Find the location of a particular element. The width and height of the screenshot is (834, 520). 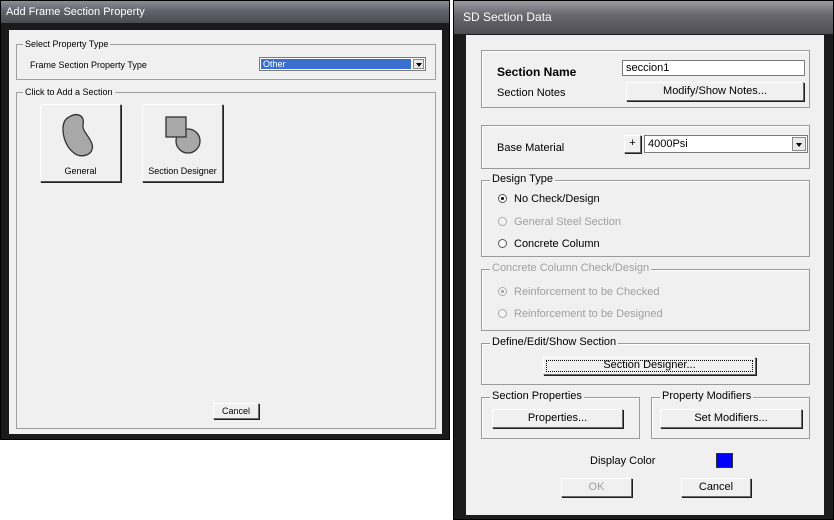

property-type-select: Other is located at coordinates (342, 64).